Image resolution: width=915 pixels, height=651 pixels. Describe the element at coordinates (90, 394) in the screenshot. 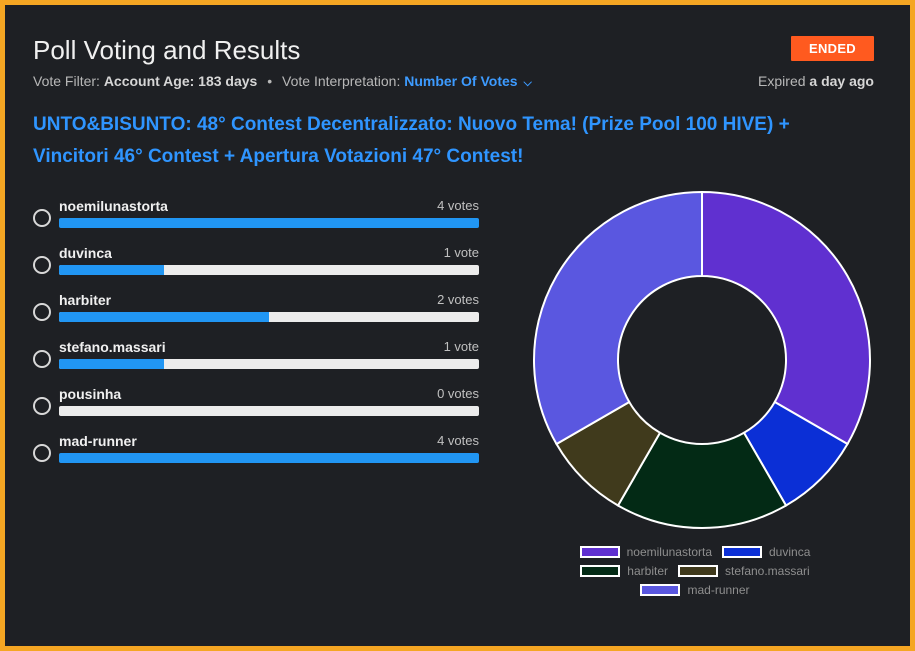

I see `option-name: pousinha` at that location.